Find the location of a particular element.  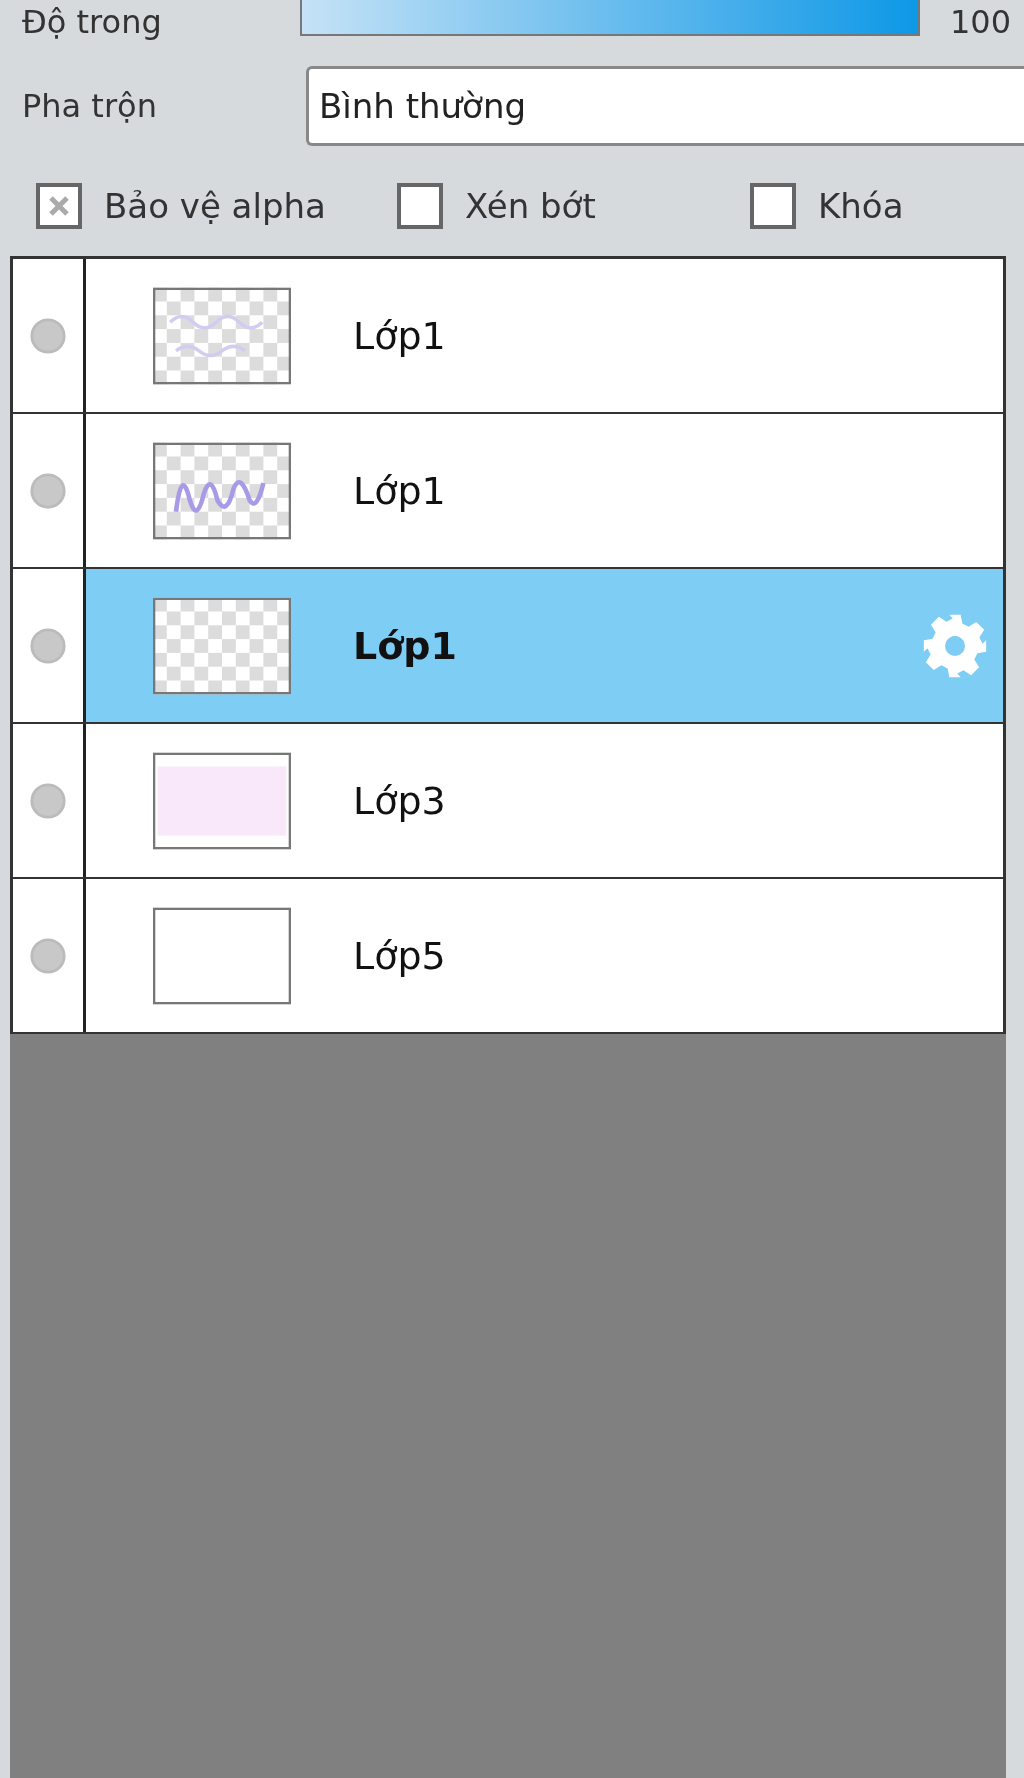

checkbox-label: Bảo vệ alpha is located at coordinates (215, 206).